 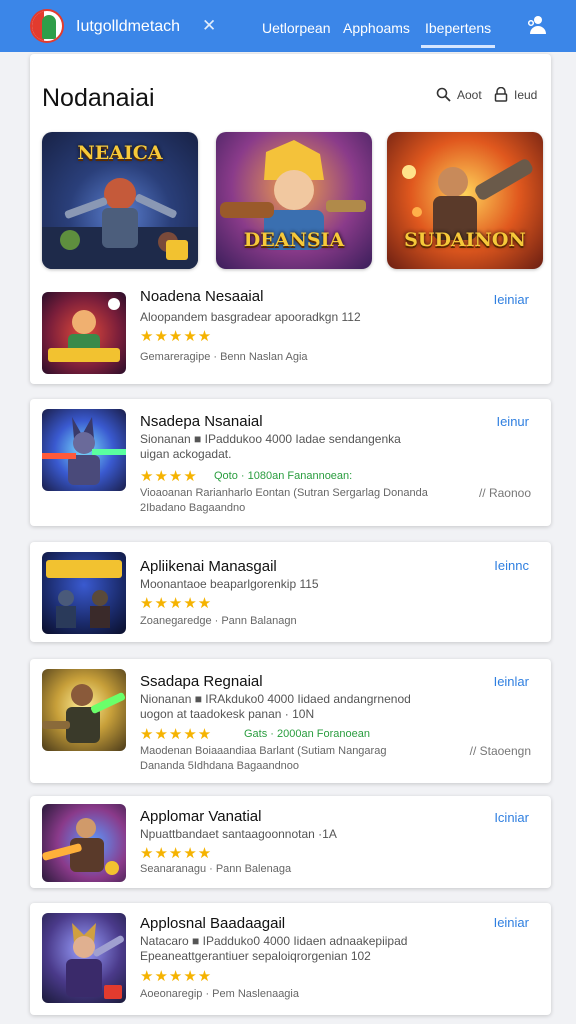 What do you see at coordinates (504, 493) in the screenshot?
I see `side-note: // Raonoo` at bounding box center [504, 493].